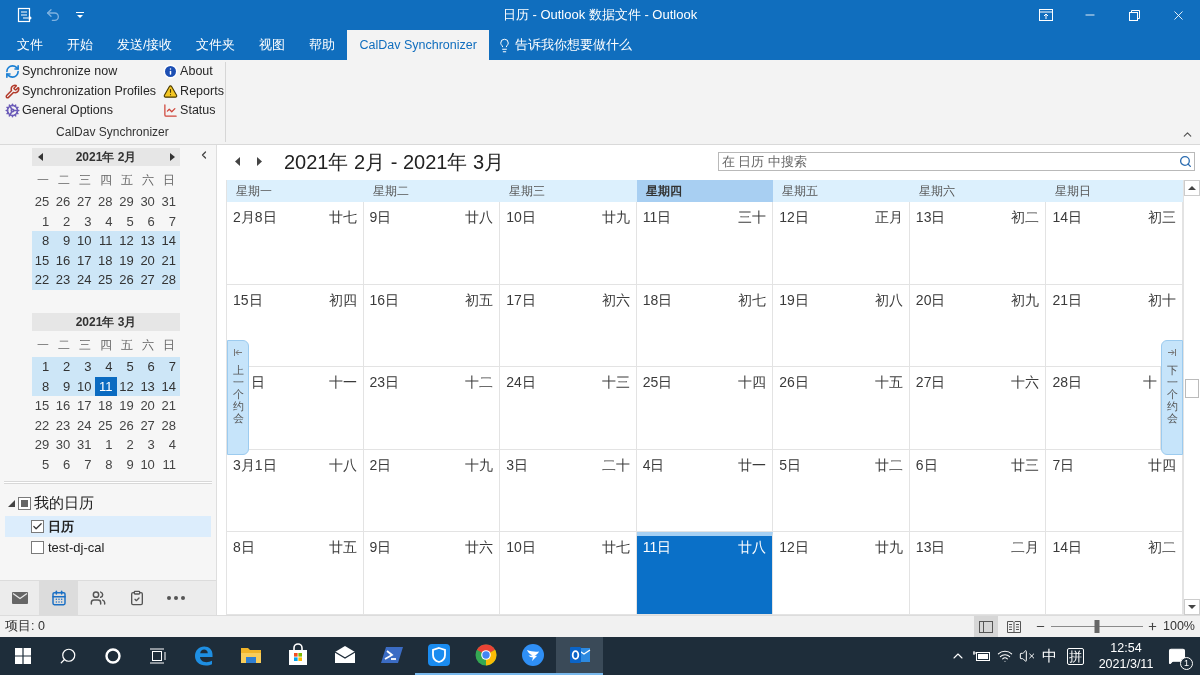  Describe the element at coordinates (216, 45) in the screenshot. I see `ribbon-tab: 文件夹` at that location.